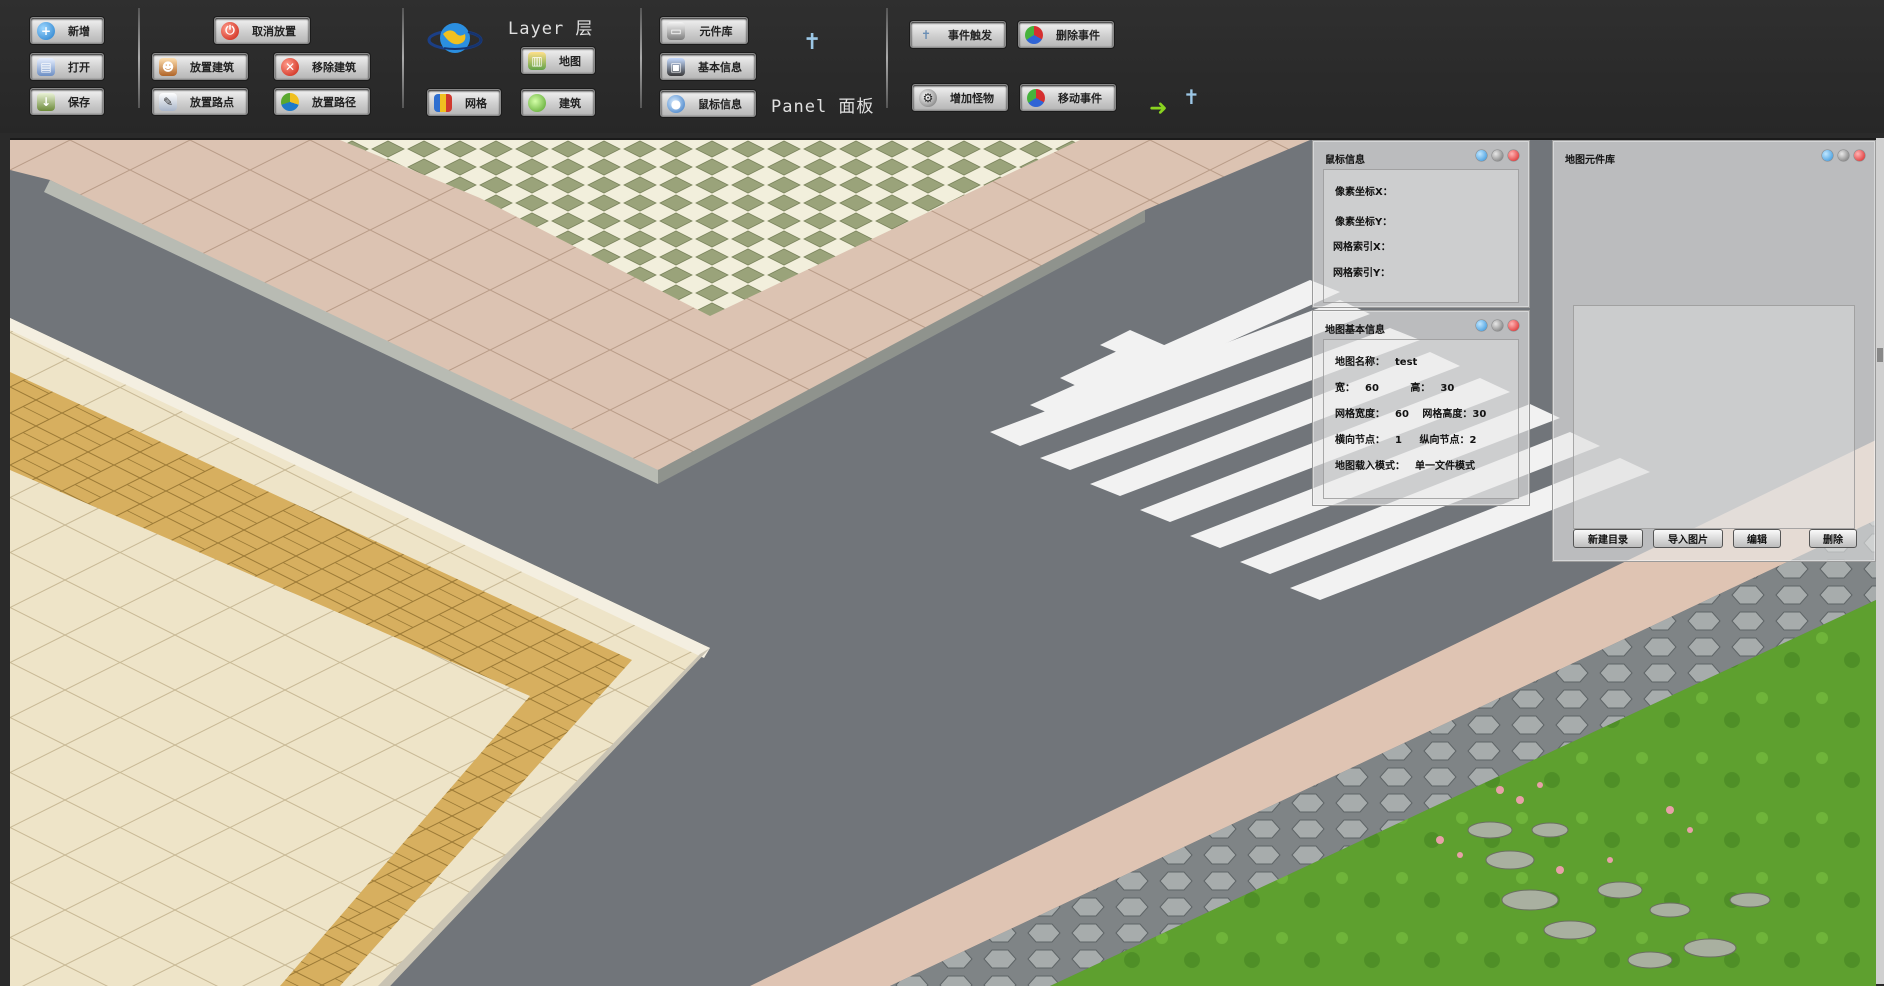 This screenshot has width=1884, height=986. I want to click on map-width-value: 60, so click(1372, 388).